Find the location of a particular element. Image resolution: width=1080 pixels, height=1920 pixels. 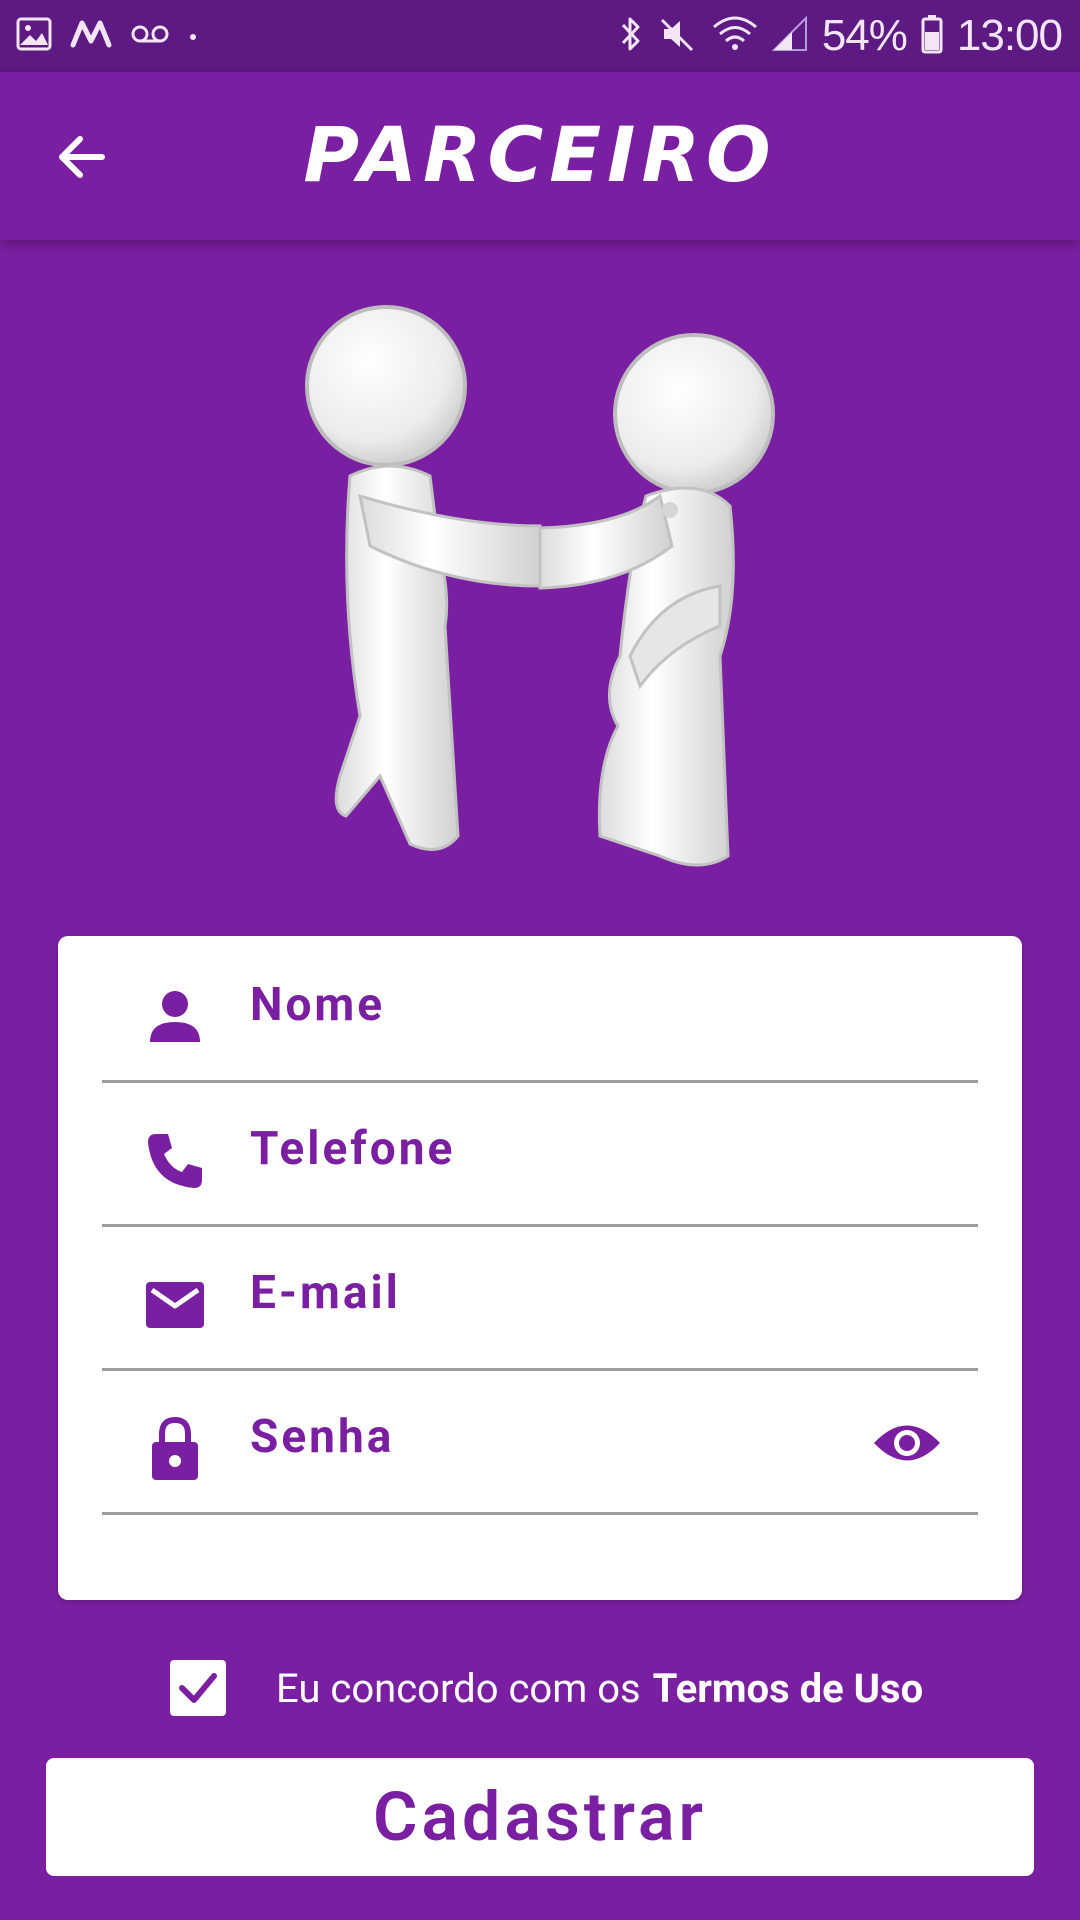

phone-label: Telefone is located at coordinates (353, 1149).